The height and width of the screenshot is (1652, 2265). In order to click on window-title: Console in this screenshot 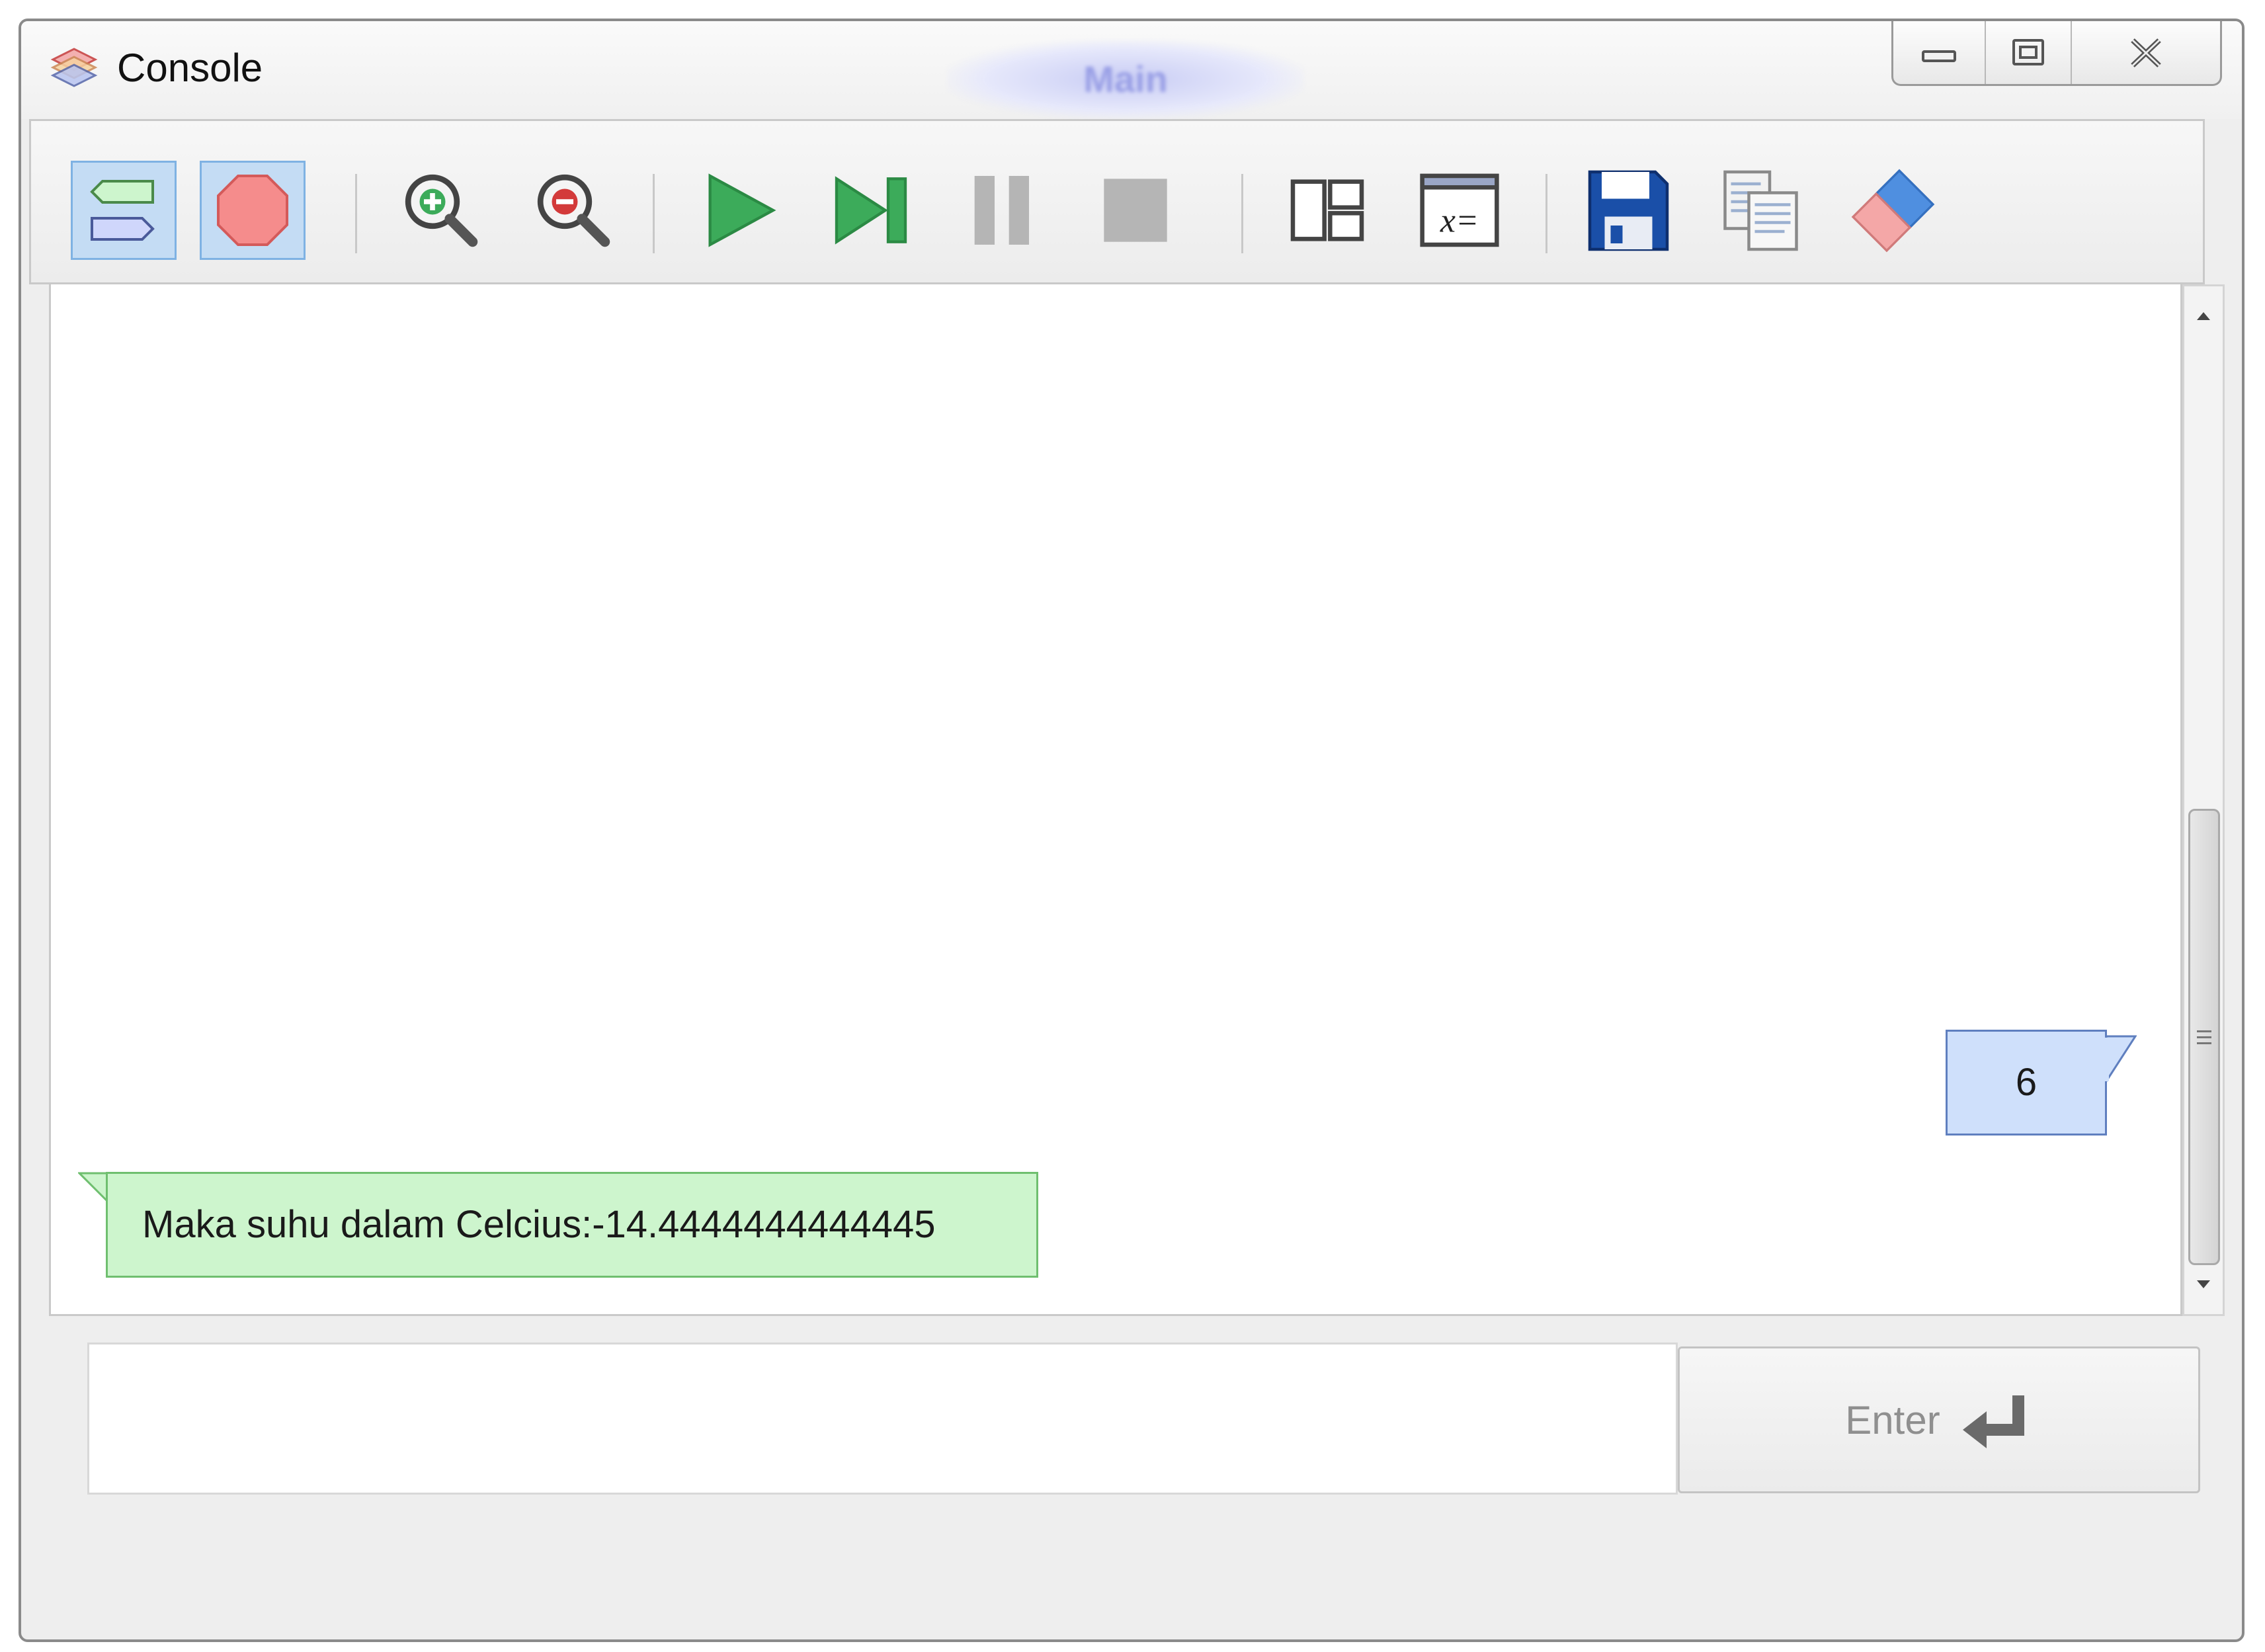, I will do `click(190, 68)`.